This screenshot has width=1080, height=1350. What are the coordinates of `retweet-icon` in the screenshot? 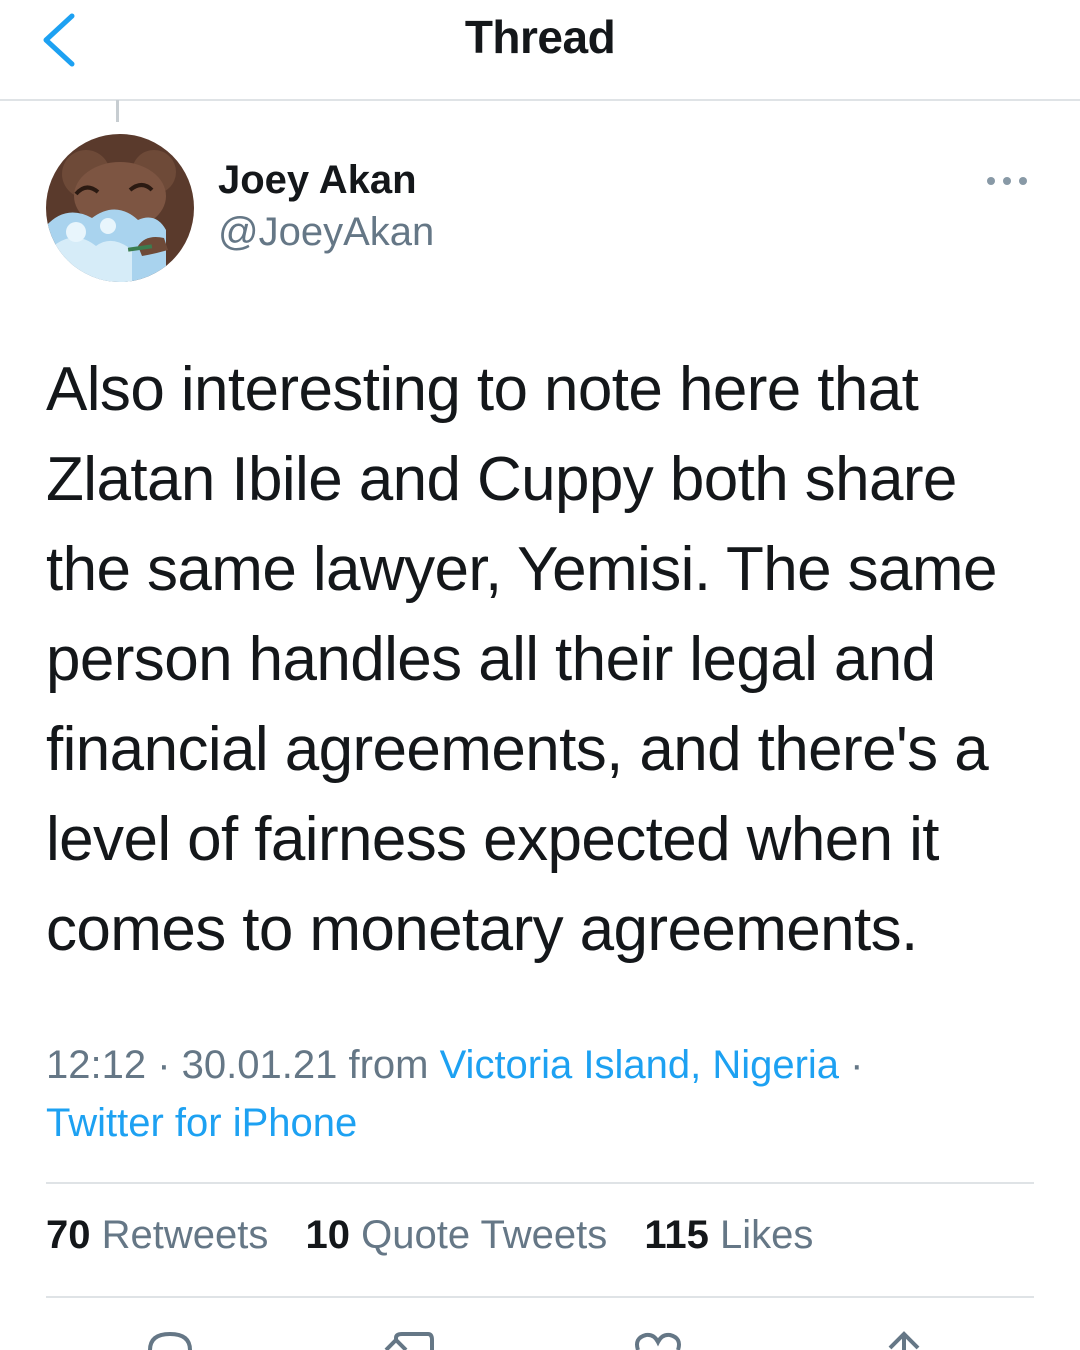 It's located at (410, 1335).